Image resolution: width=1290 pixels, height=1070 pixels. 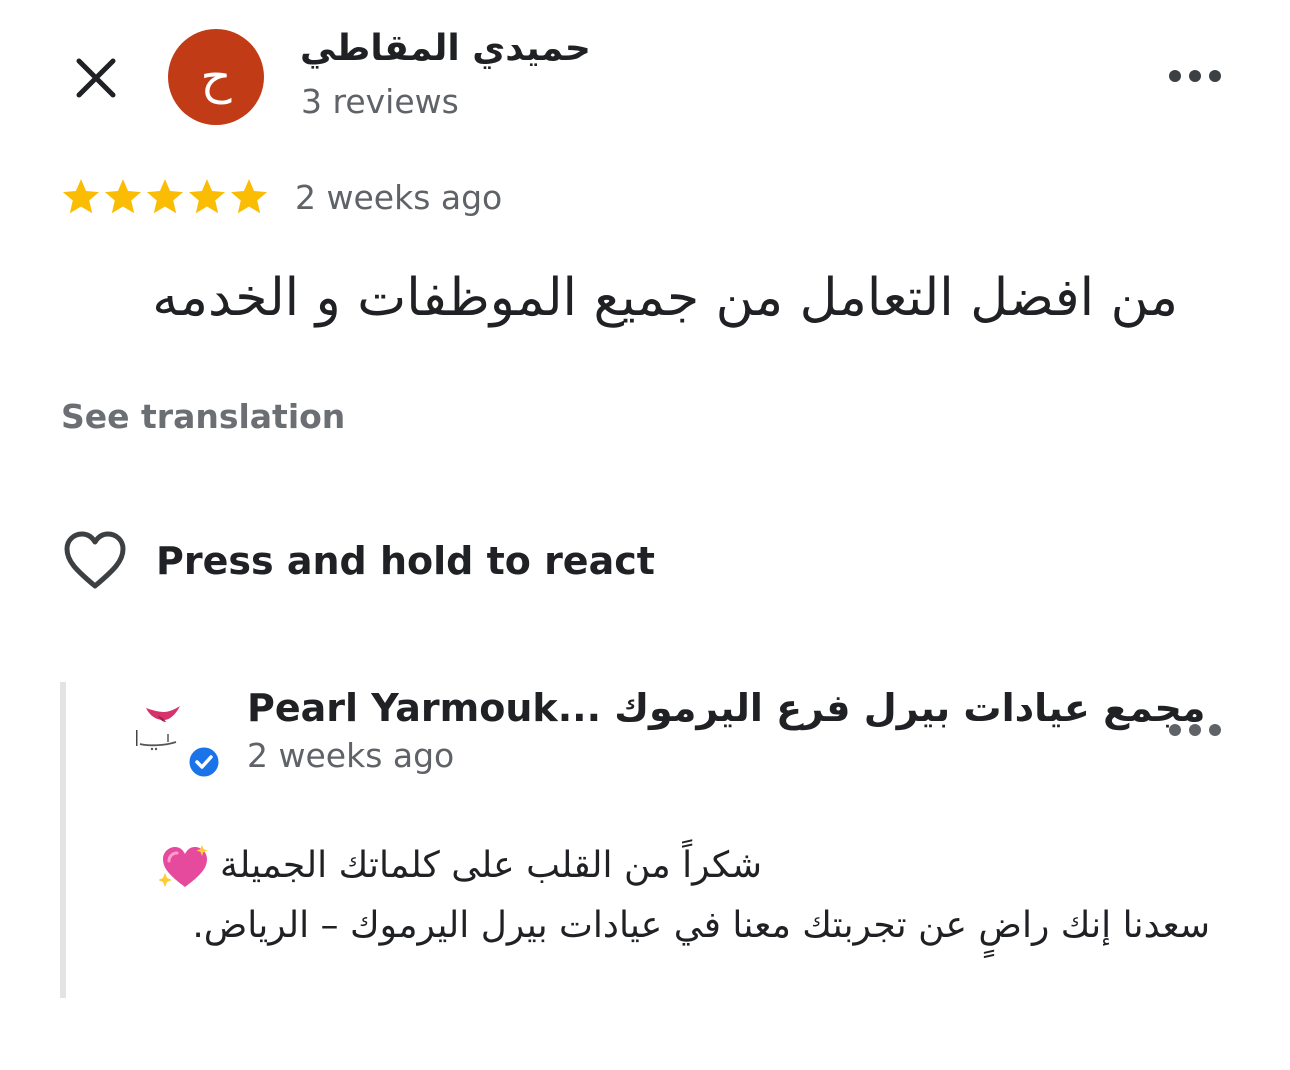 I want to click on close-icon, so click(x=96, y=78).